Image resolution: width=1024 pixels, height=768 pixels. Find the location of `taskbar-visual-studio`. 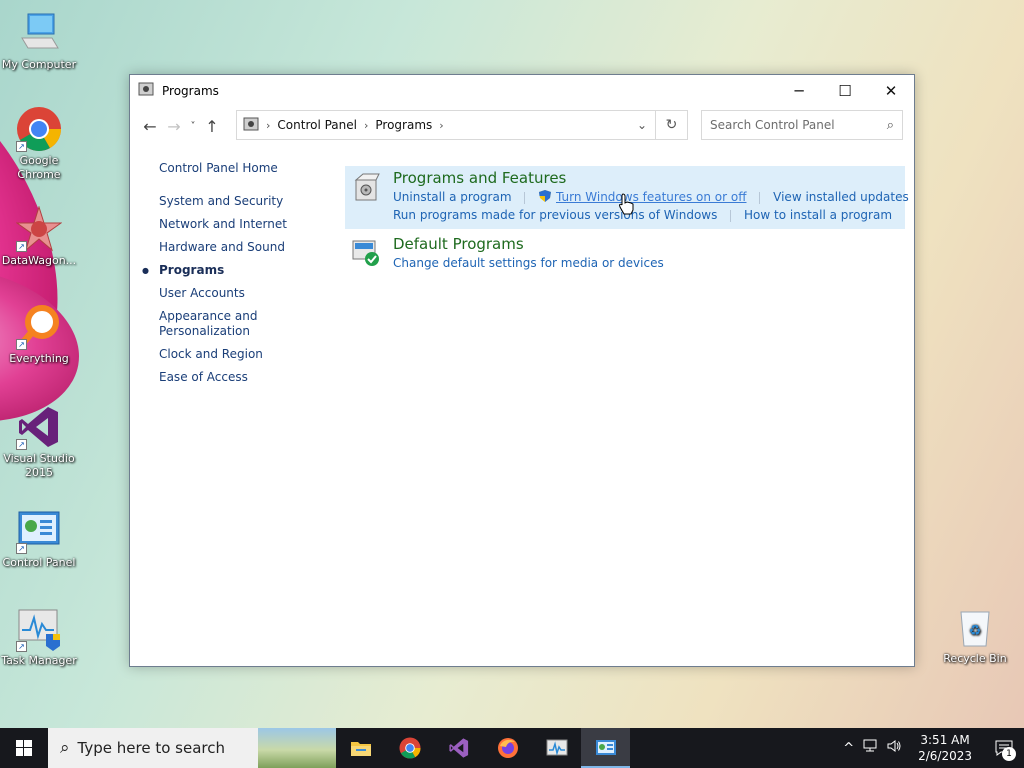

taskbar-visual-studio is located at coordinates (458, 748).